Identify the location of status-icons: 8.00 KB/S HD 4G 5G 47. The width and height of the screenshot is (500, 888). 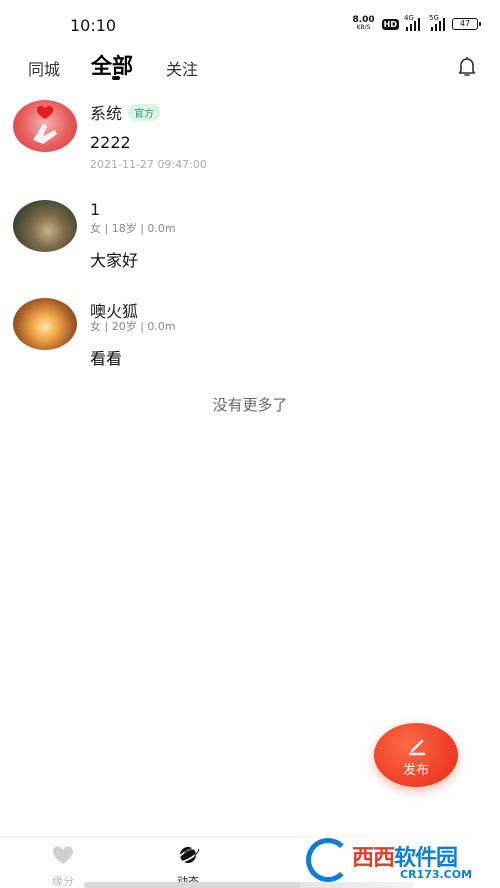
(416, 23).